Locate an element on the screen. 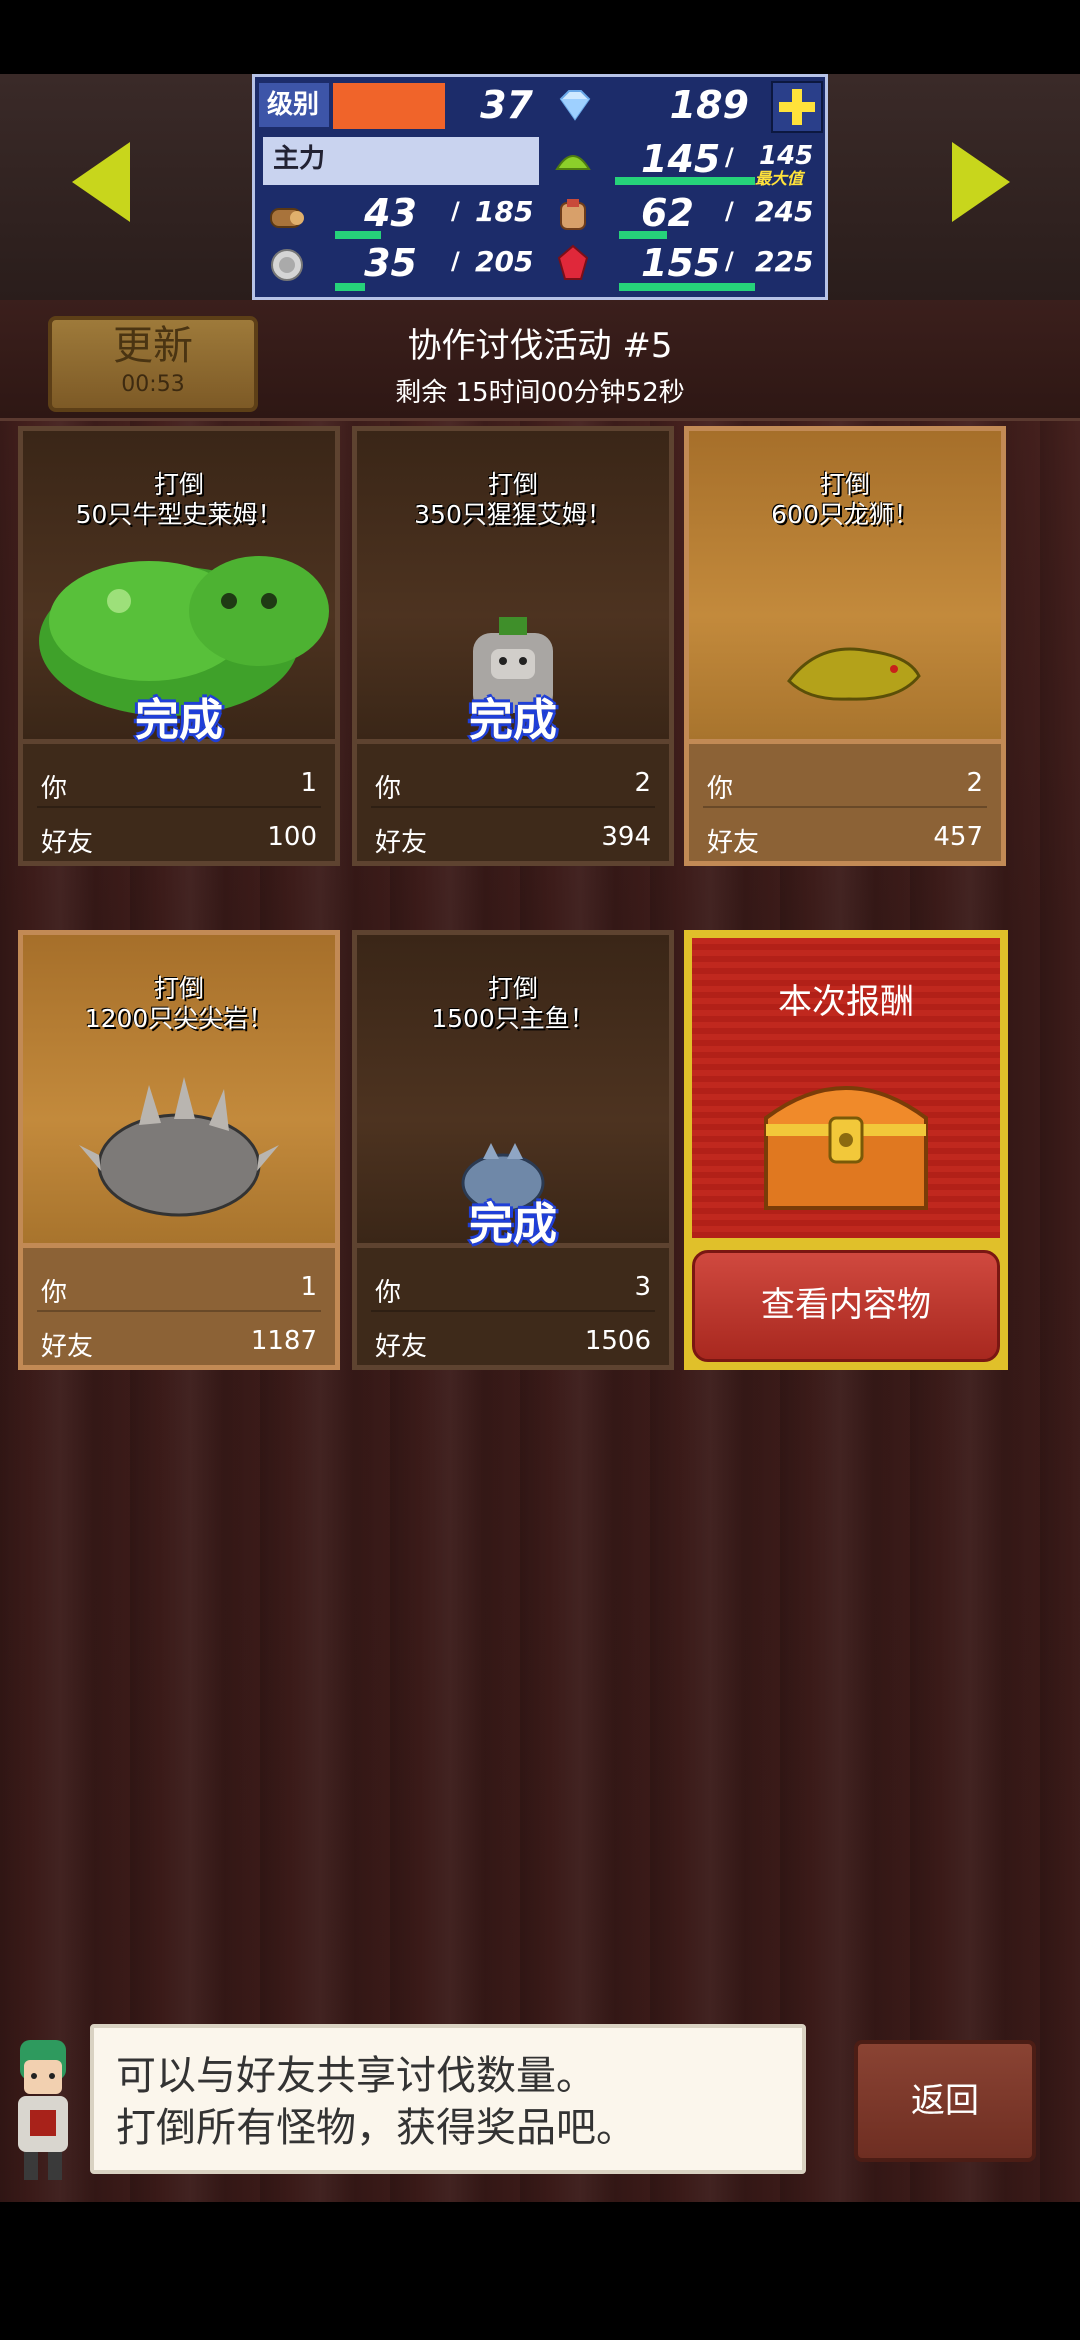  friend-row: 好友 457 is located at coordinates (845, 840).